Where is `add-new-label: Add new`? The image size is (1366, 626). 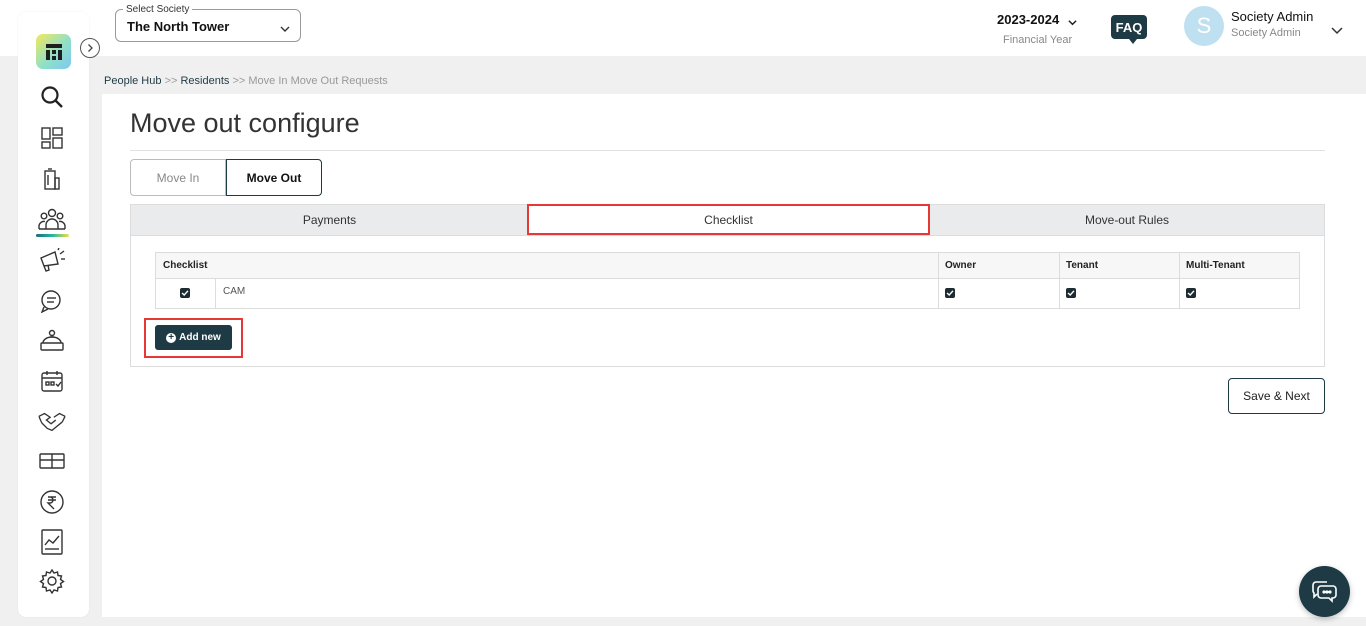 add-new-label: Add new is located at coordinates (200, 337).